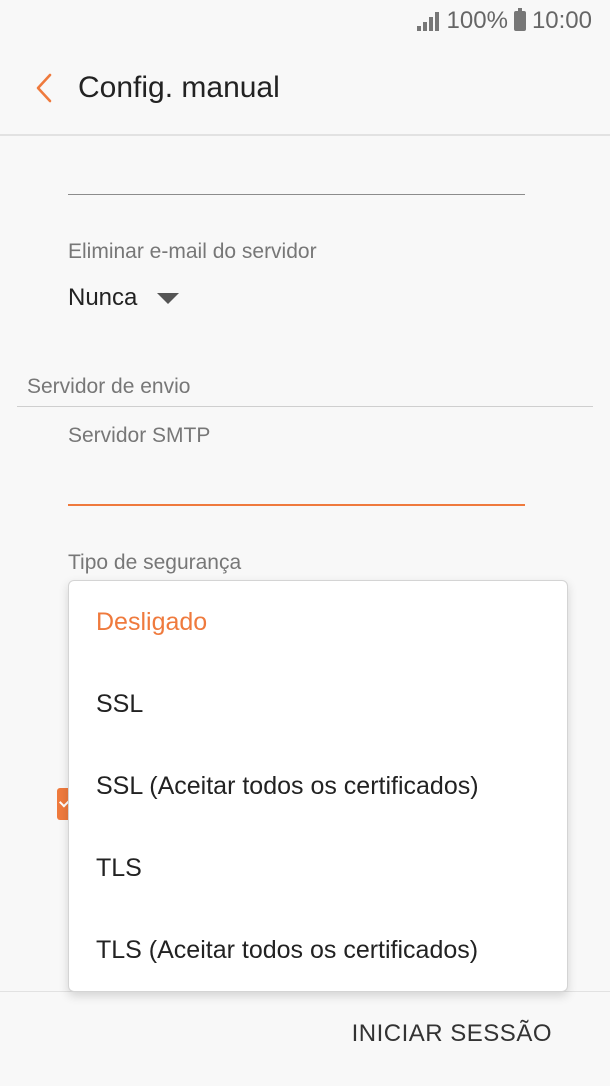 This screenshot has width=610, height=1086. I want to click on battery-icon, so click(519, 19).